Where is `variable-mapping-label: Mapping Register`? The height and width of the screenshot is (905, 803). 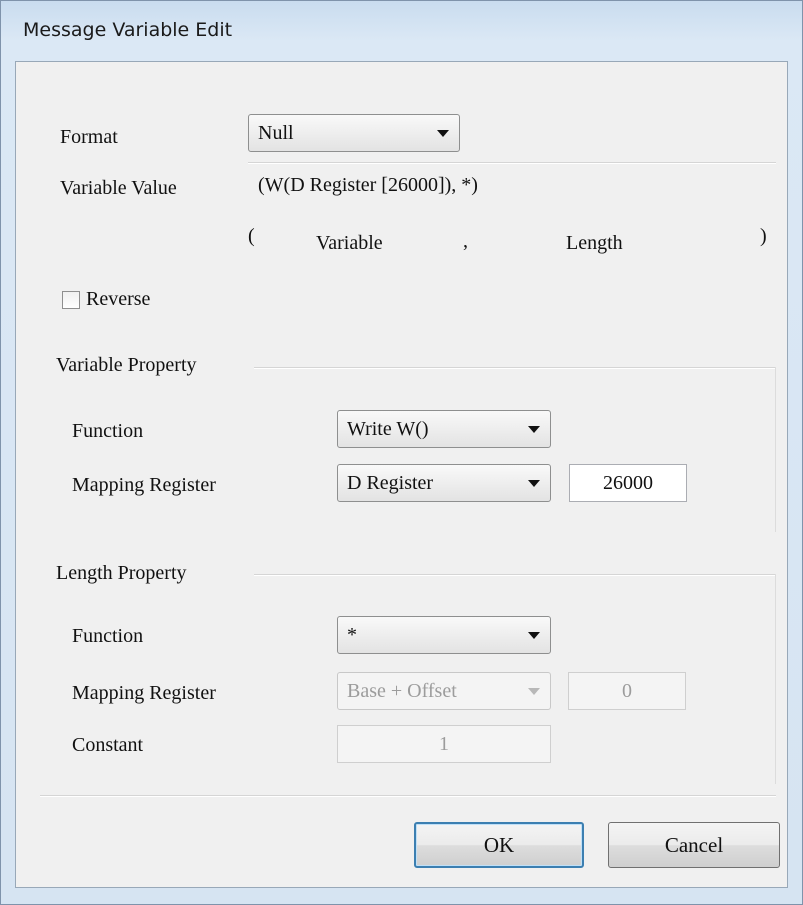 variable-mapping-label: Mapping Register is located at coordinates (144, 485).